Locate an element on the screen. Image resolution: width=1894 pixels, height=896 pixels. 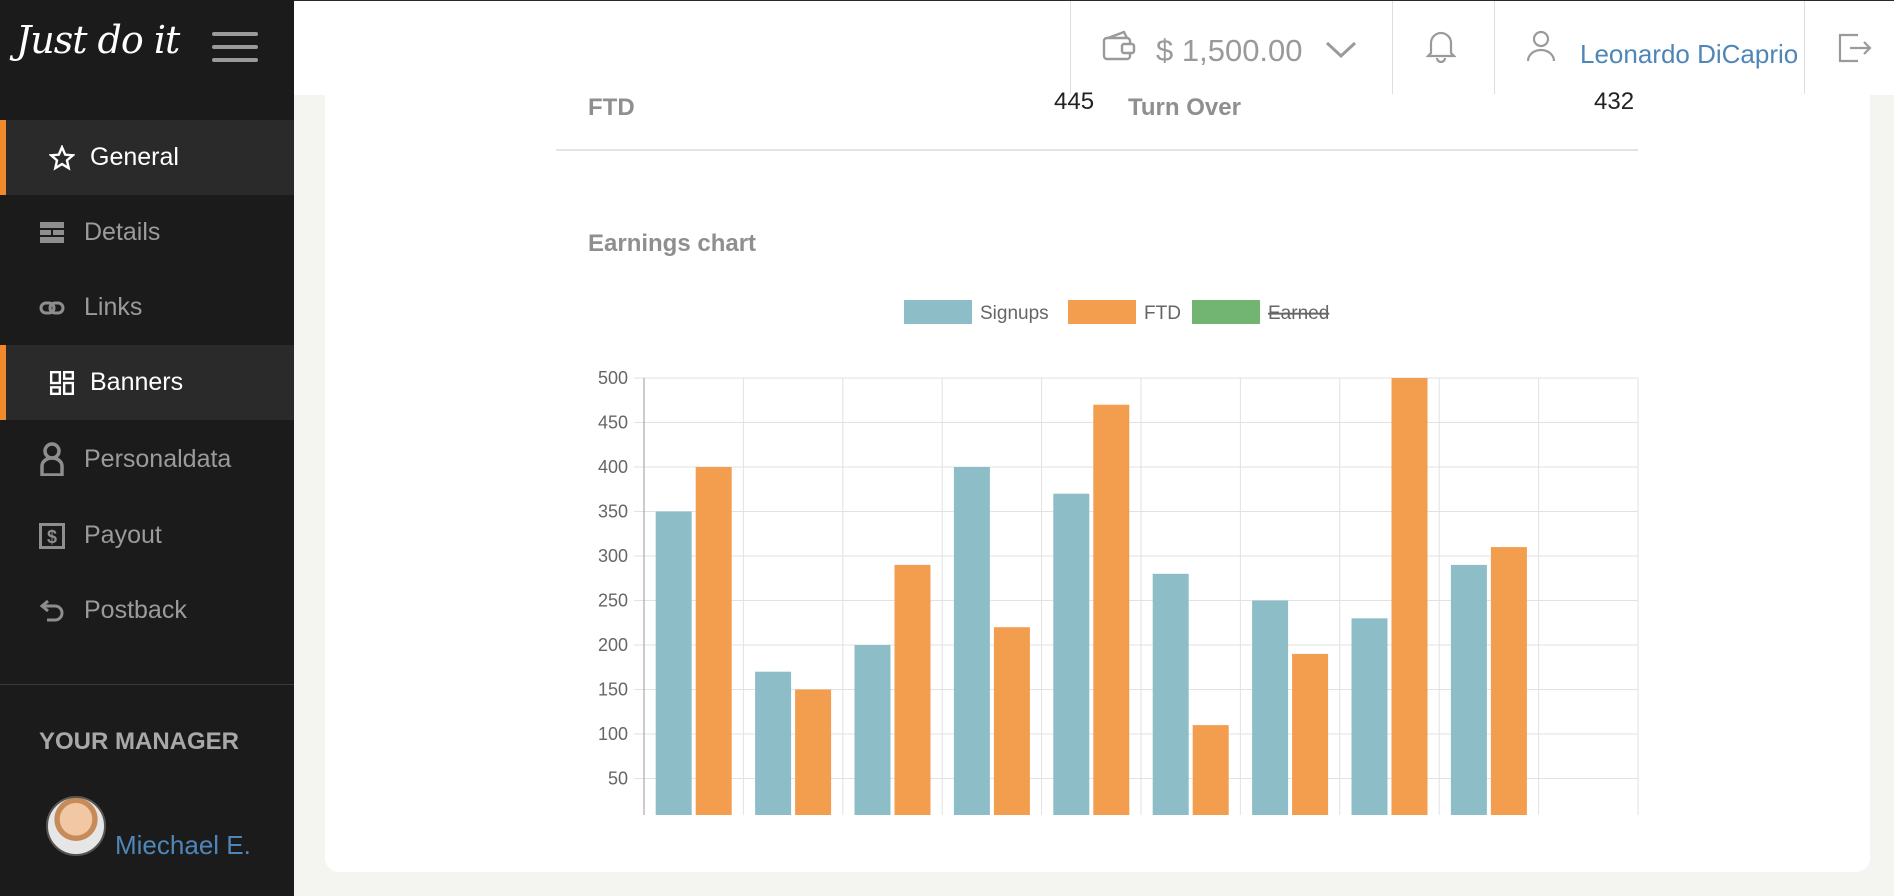
sidebar-item-label: Personaldata is located at coordinates (158, 458).